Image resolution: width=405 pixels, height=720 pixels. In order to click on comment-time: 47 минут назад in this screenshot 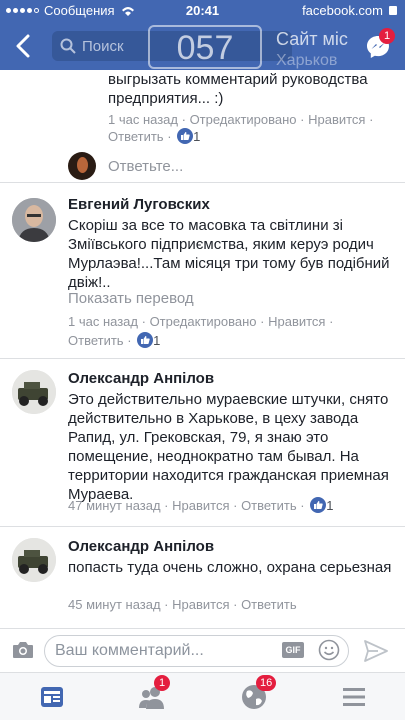, I will do `click(114, 505)`.